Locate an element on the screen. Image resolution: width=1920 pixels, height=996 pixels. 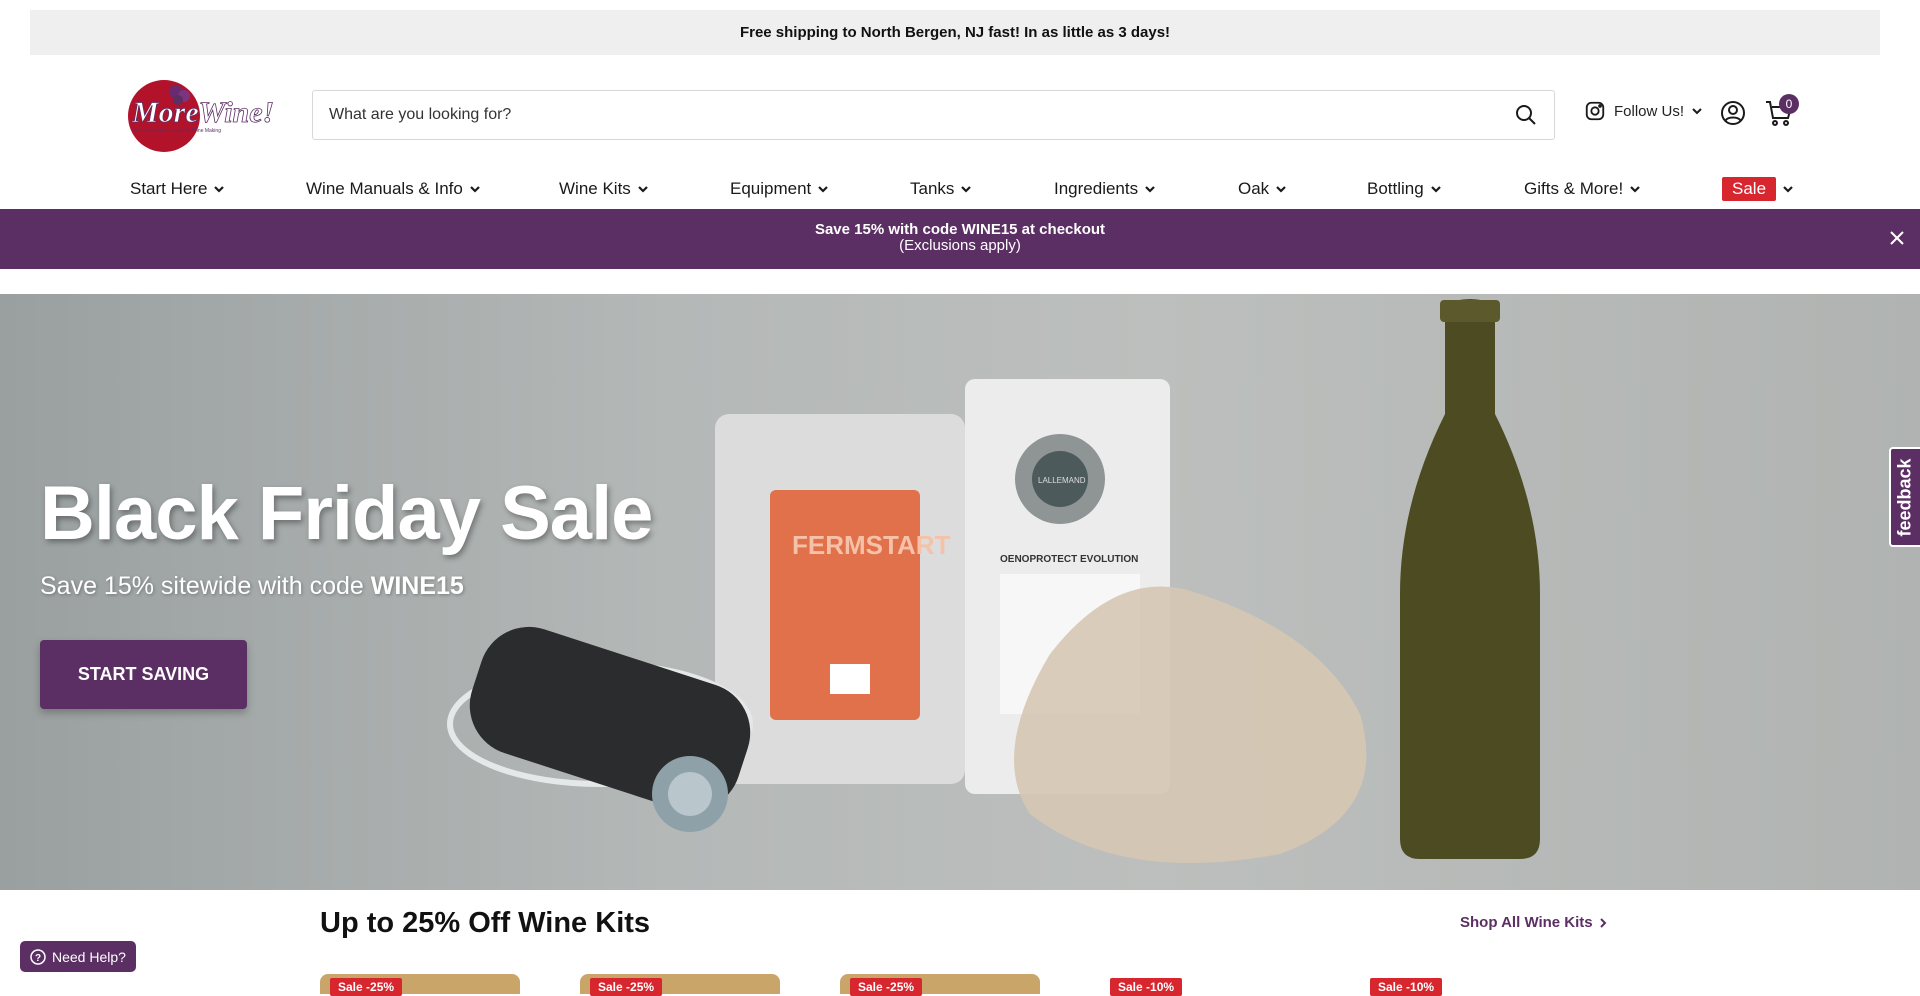
nav-item-wine-kits: Wine Kits is located at coordinates (604, 189).